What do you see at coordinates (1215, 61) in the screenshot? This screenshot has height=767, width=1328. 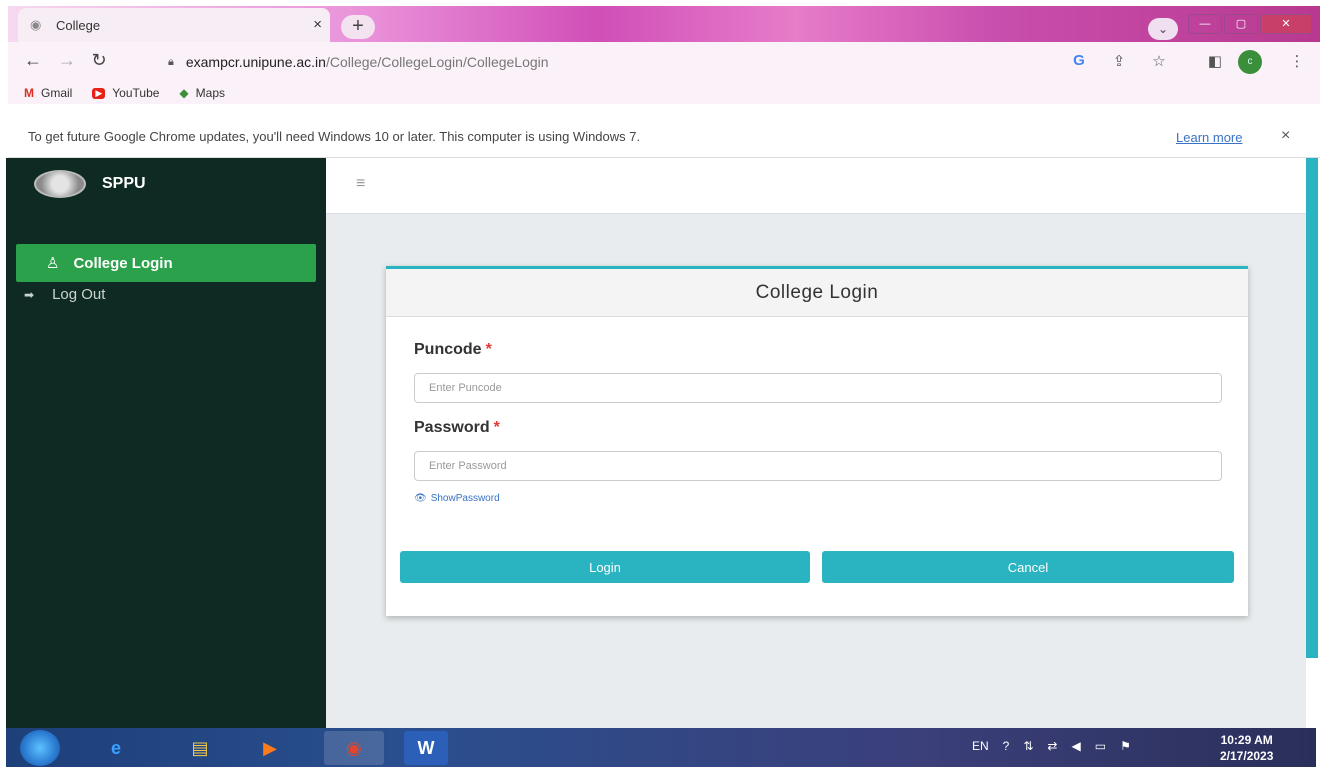 I see `side-panel-icon: ◧` at bounding box center [1215, 61].